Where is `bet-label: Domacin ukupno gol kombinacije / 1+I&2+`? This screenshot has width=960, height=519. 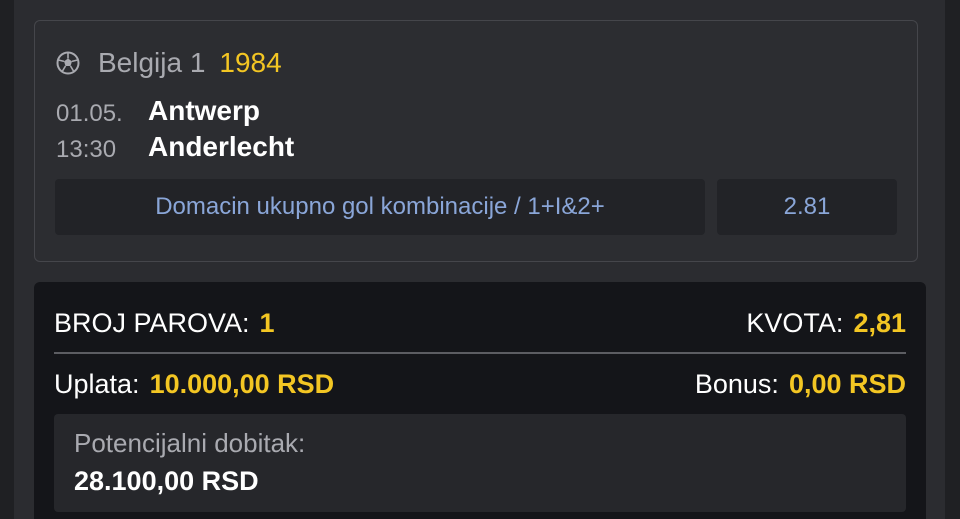
bet-label: Domacin ukupno gol kombinacije / 1+I&2+ is located at coordinates (380, 206).